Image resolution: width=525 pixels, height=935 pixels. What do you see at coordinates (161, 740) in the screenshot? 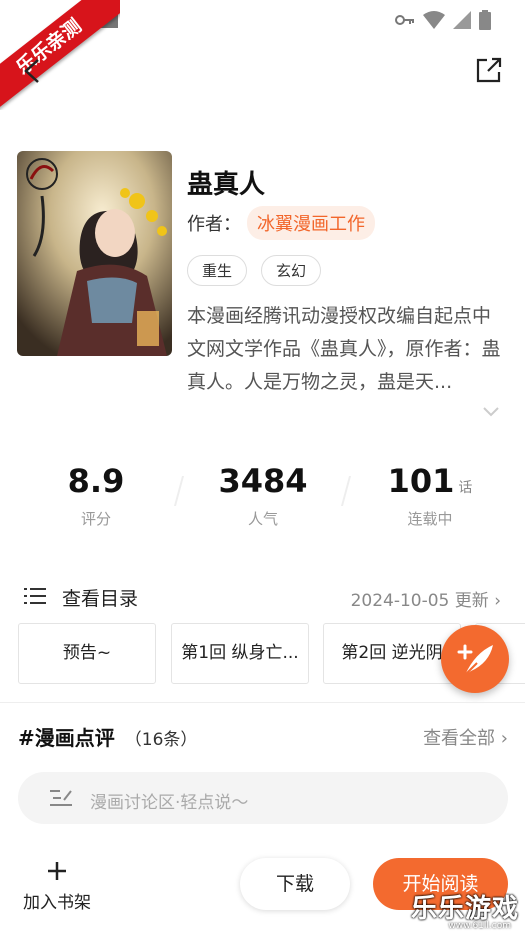
I see `review-count: （16条）` at bounding box center [161, 740].